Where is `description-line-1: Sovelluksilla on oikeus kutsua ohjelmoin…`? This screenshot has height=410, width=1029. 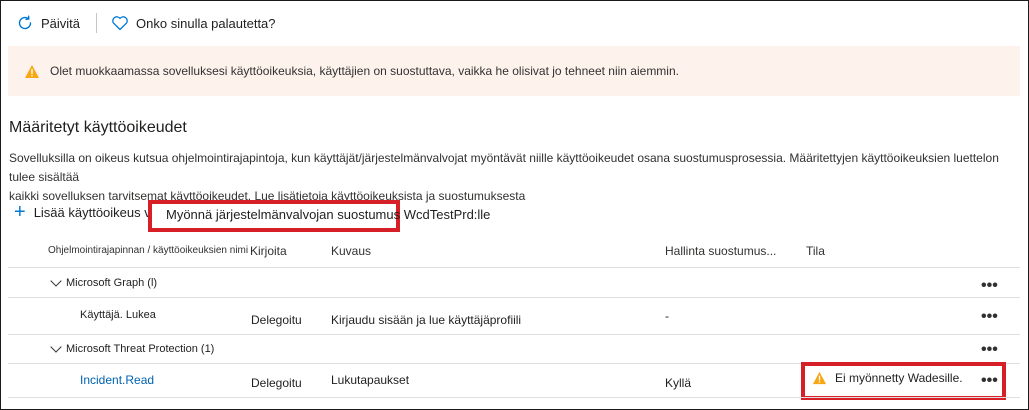
description-line-1: Sovelluksilla on oikeus kutsua ohjelmoin… is located at coordinates (504, 167).